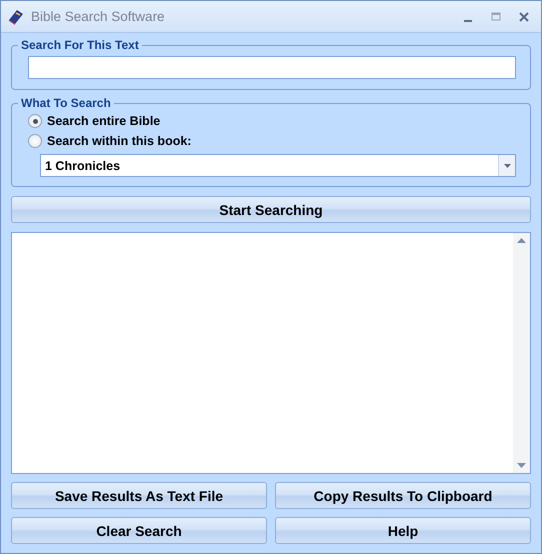 The height and width of the screenshot is (554, 542). Describe the element at coordinates (98, 16) in the screenshot. I see `window-title: Bible Search Software` at that location.